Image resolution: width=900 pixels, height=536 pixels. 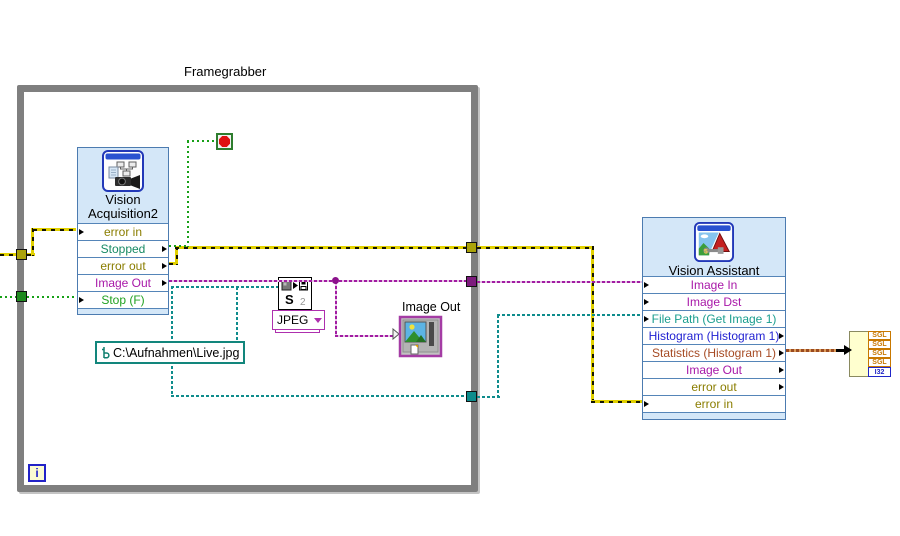 What do you see at coordinates (21, 254) in the screenshot?
I see `tunnel-error-in` at bounding box center [21, 254].